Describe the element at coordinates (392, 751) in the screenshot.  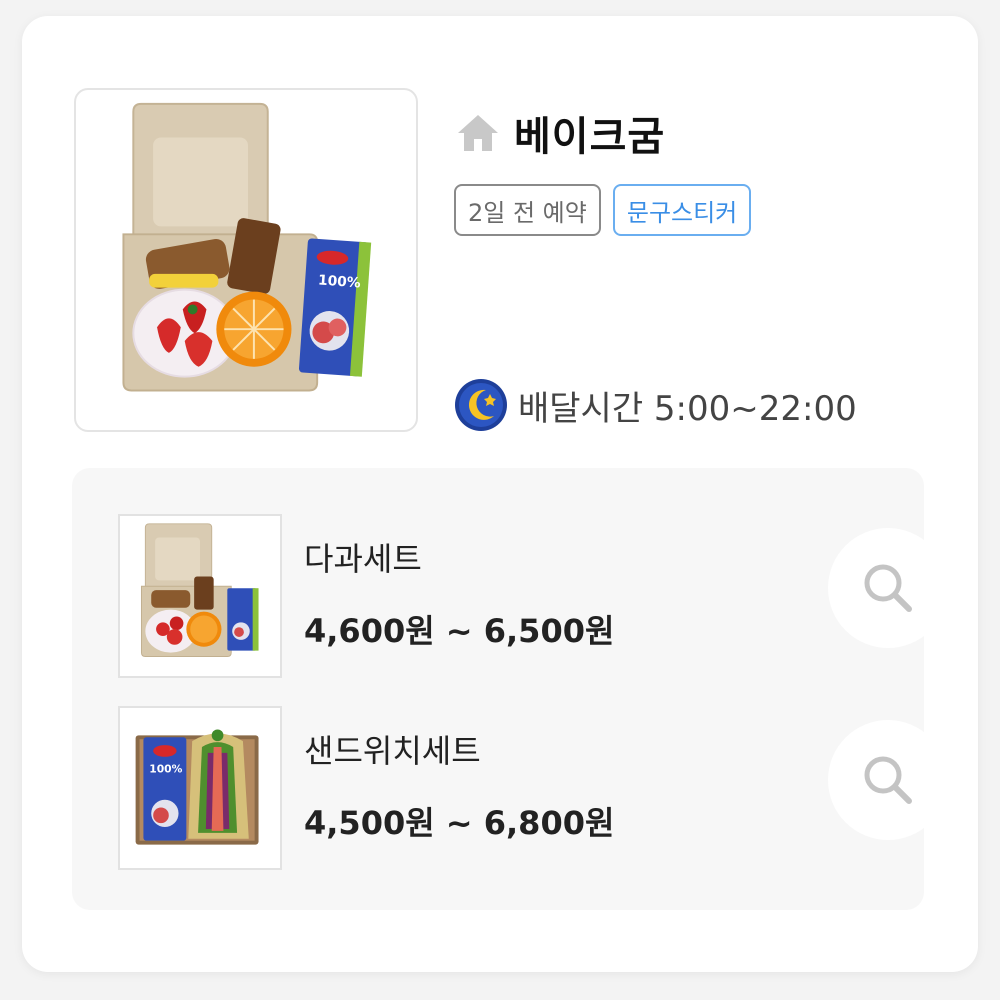
I see `menu-item-name: 샌드위치세트` at that location.